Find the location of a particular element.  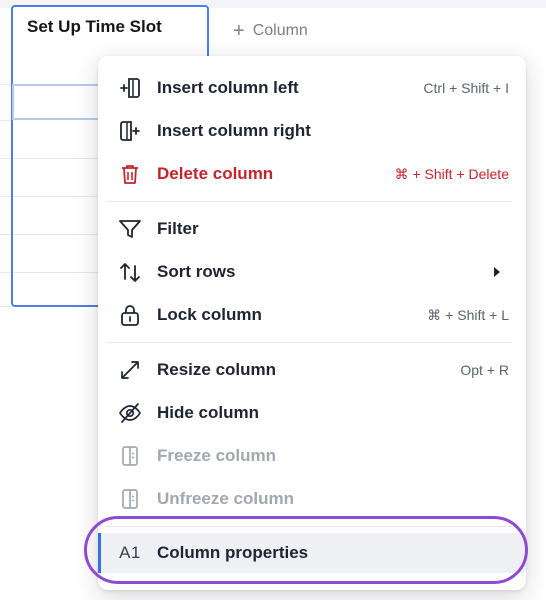

menu-item-label: Resize column is located at coordinates (217, 369).